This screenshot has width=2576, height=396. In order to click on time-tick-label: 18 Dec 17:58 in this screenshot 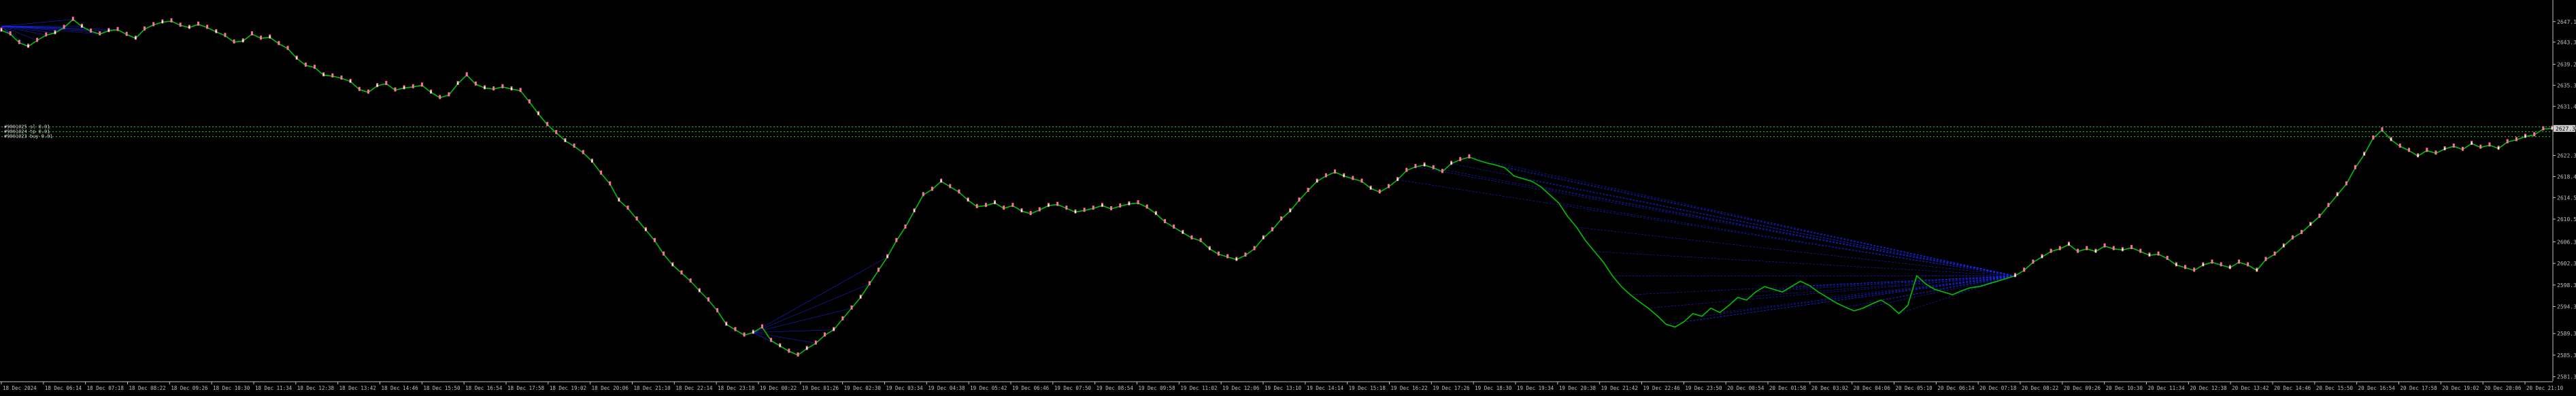, I will do `click(526, 388)`.